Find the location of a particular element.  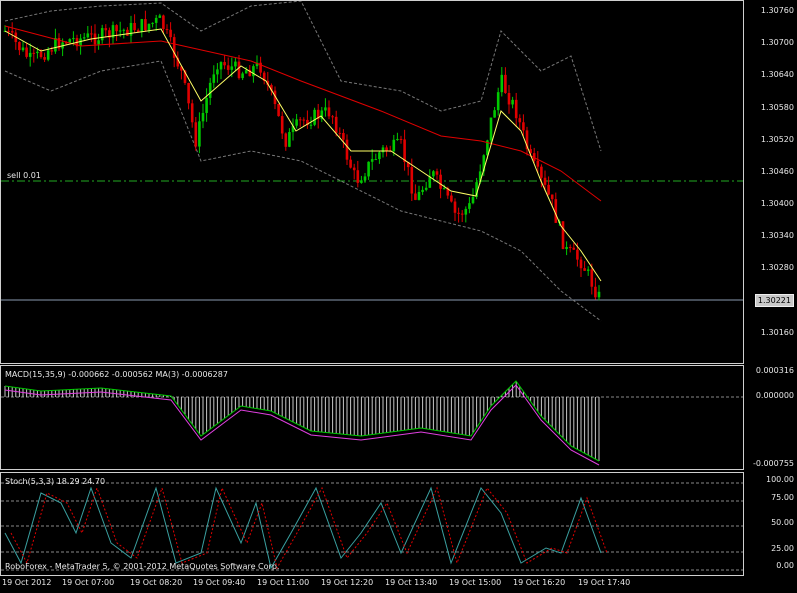

stochastic-axis: 100.00 75.00 50.00 25.00 0.00 is located at coordinates (770, 524).